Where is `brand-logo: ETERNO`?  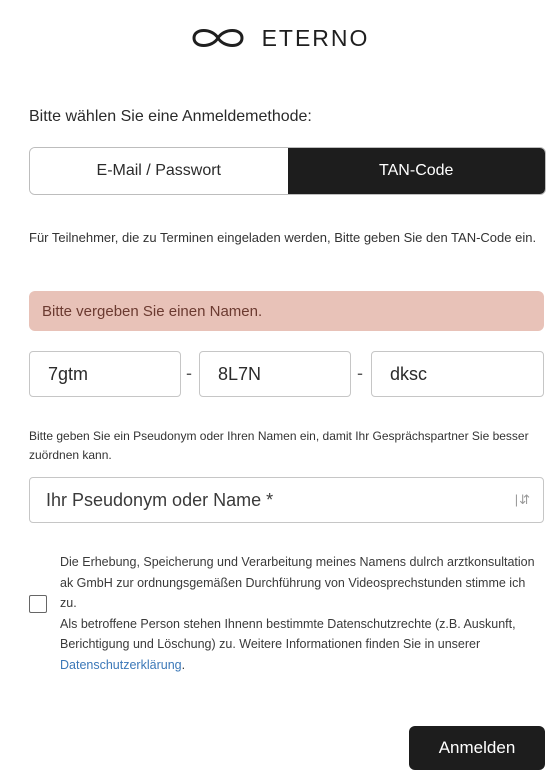
brand-logo: ETERNO is located at coordinates (277, 38).